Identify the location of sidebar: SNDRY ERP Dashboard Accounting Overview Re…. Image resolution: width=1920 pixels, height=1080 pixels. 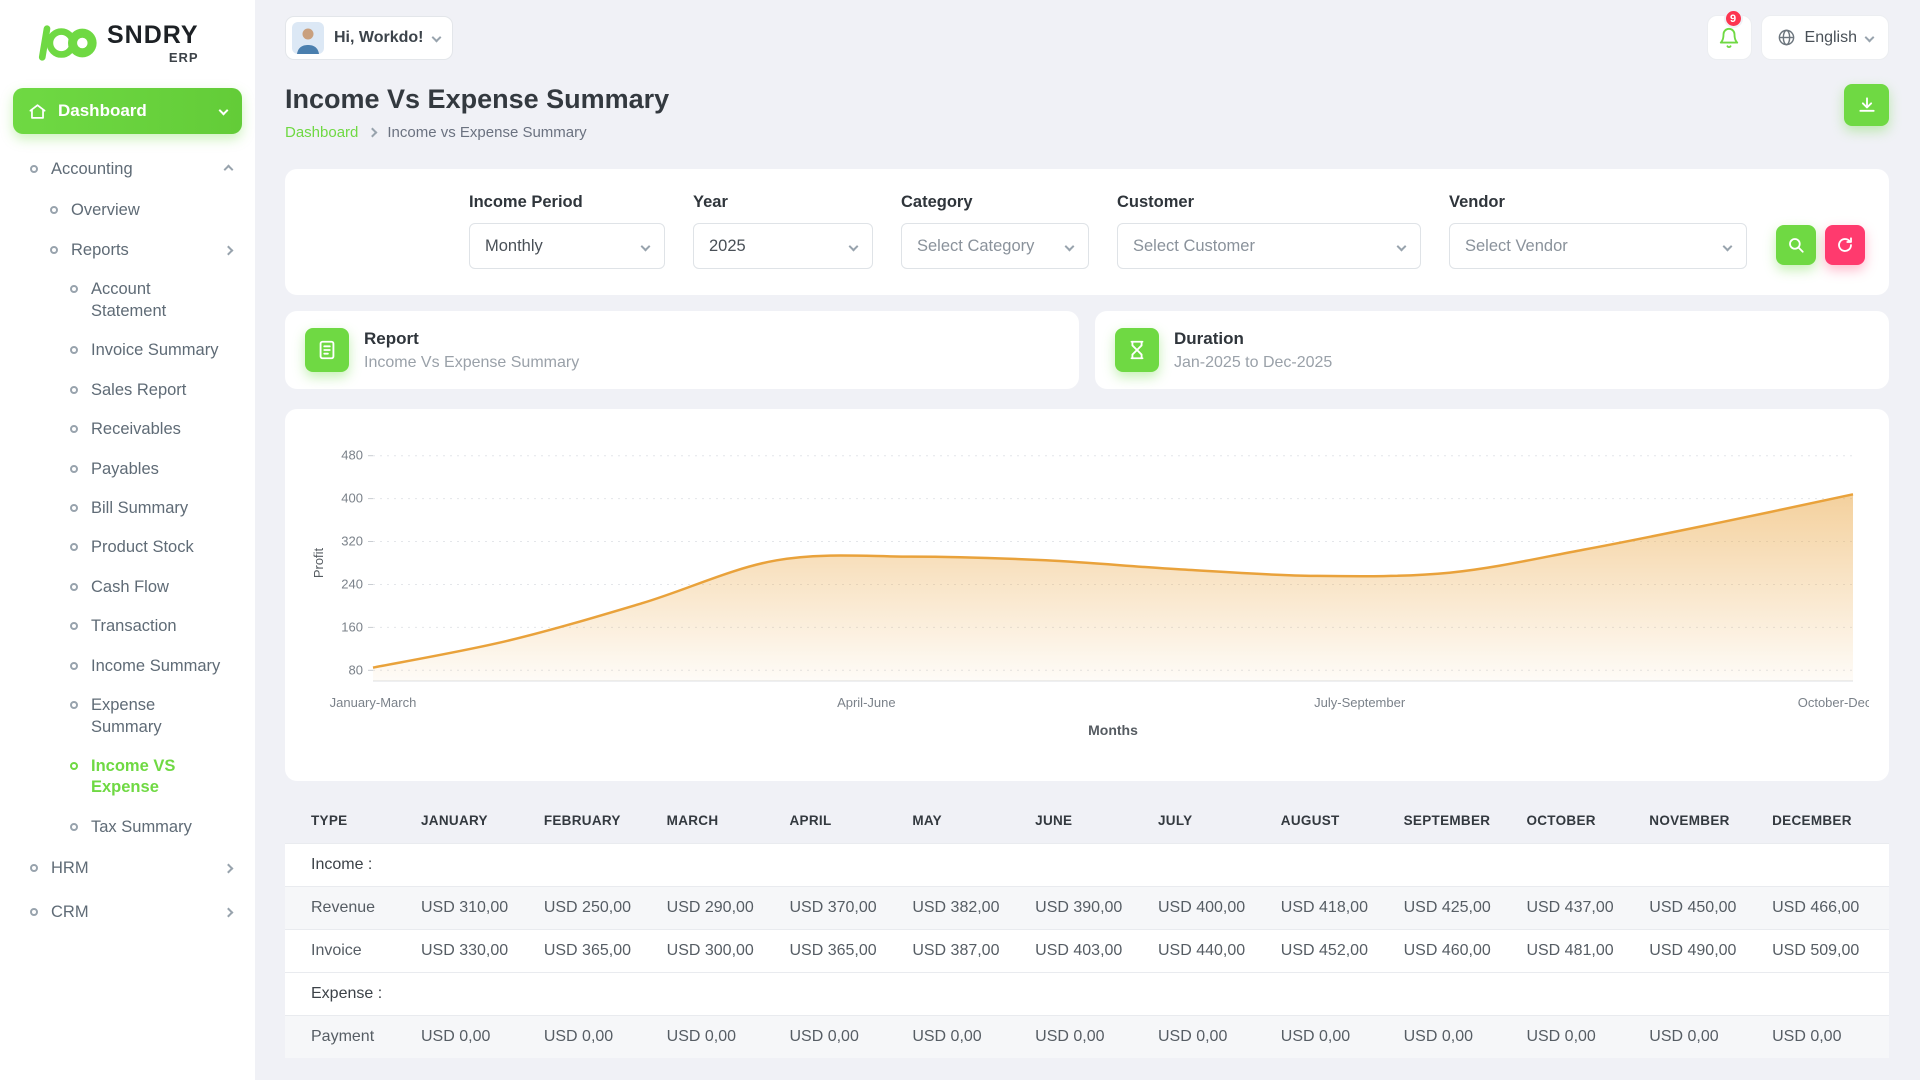
(127, 540).